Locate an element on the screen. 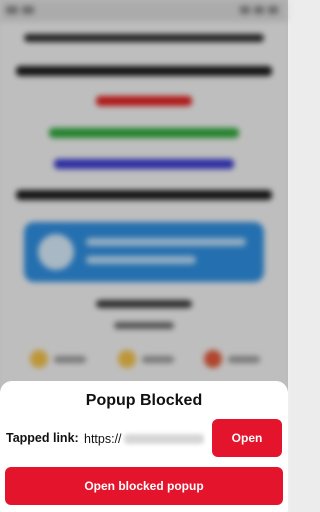  sheet-title: Popup Blocked is located at coordinates (144, 400).